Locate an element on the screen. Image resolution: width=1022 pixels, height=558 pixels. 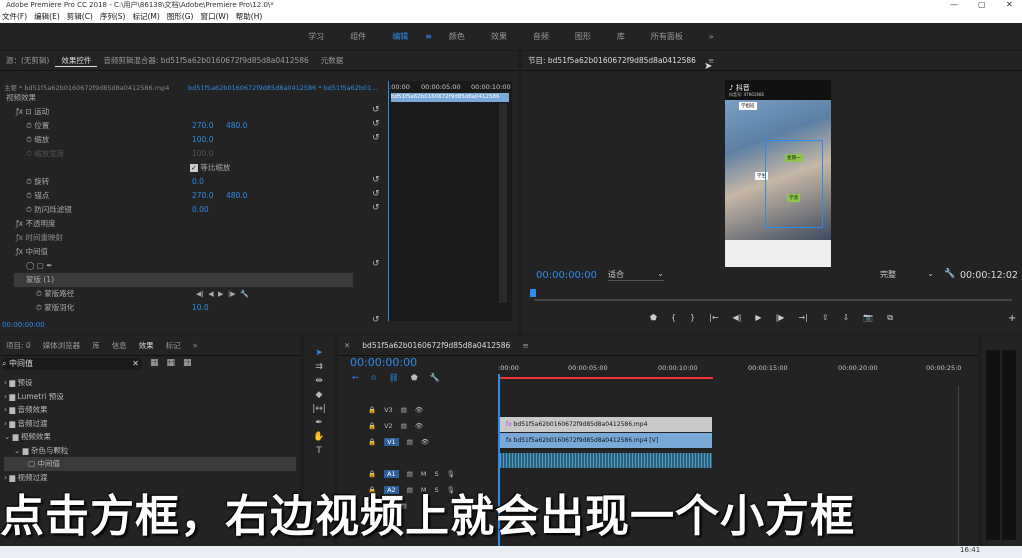
tree-video-effects: ⌄ ▆ 视频效果 is located at coordinates (150, 437).